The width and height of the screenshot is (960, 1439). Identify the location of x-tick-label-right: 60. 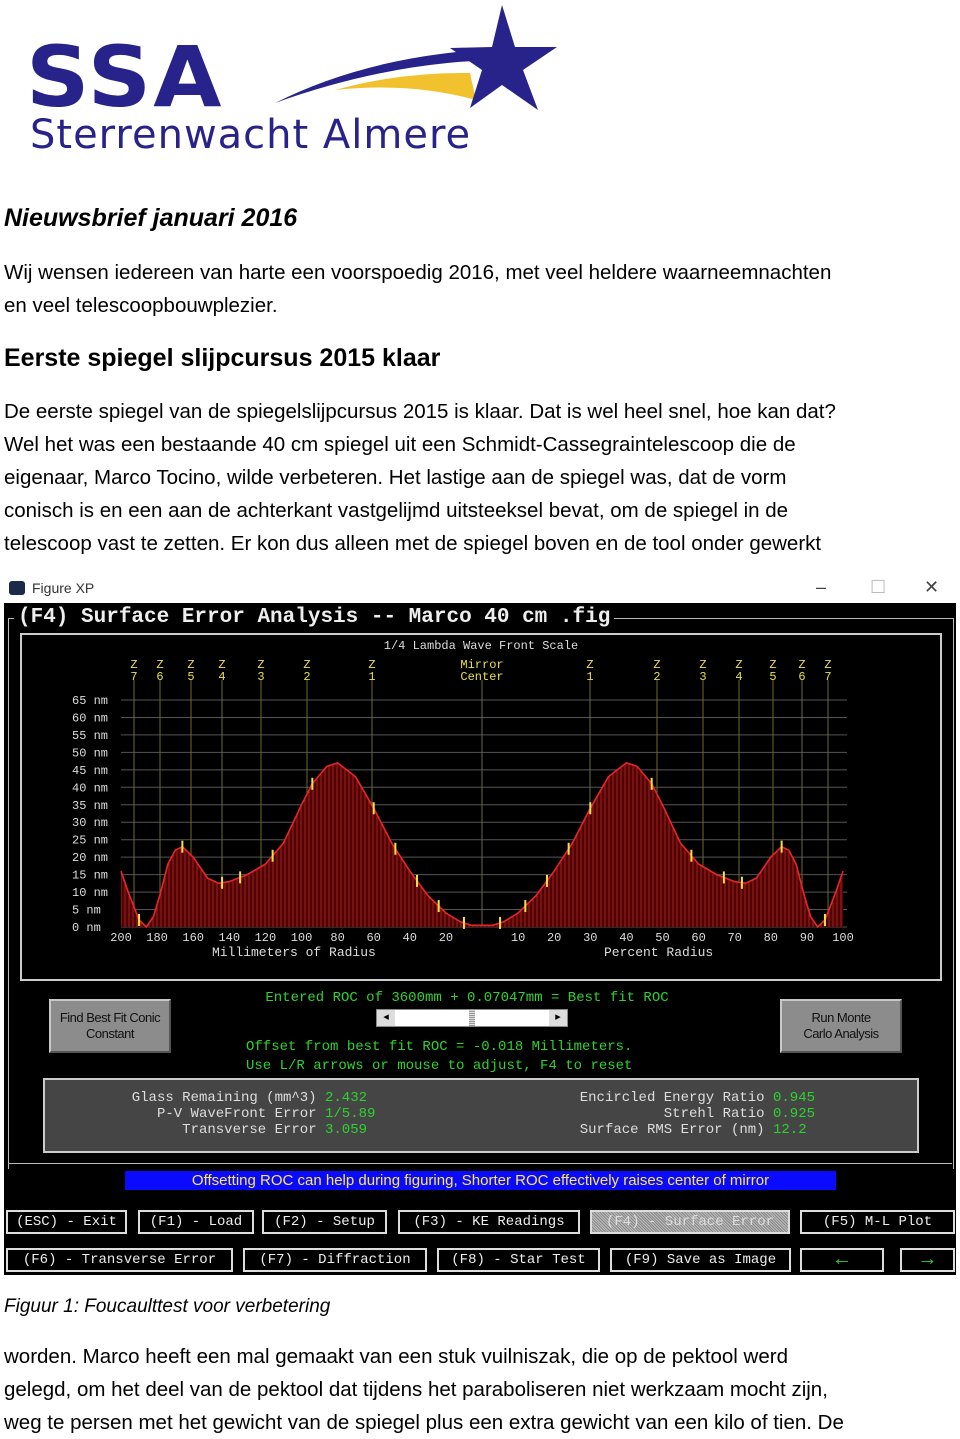
(698, 938).